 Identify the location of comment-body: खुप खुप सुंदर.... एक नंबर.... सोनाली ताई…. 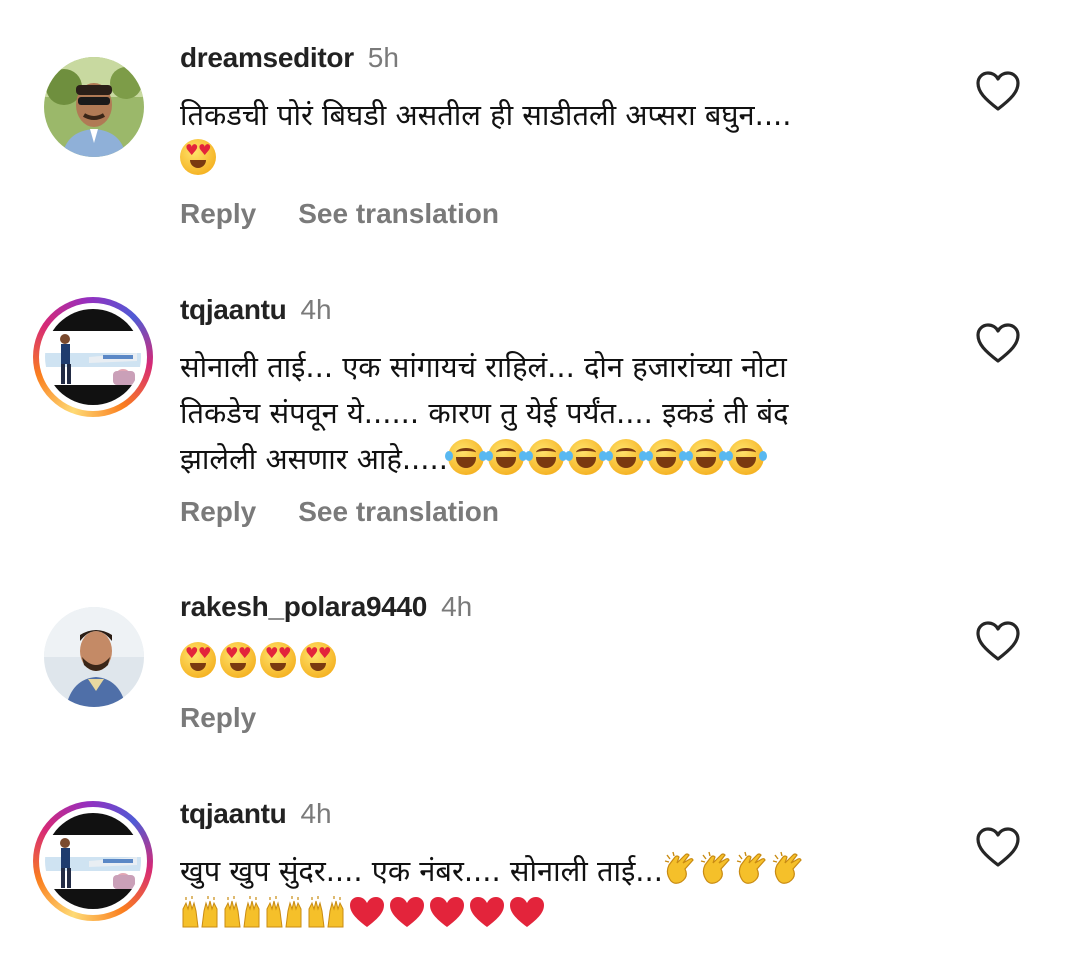
(421, 871).